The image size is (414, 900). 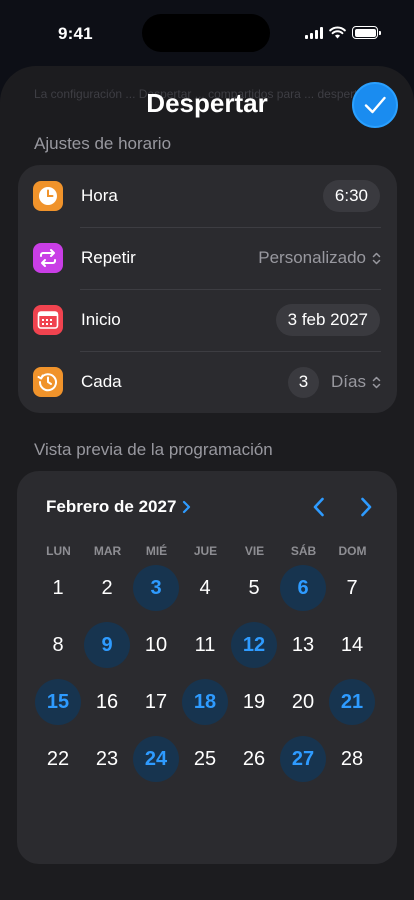 I want to click on calendar-day: 11, so click(x=205, y=645).